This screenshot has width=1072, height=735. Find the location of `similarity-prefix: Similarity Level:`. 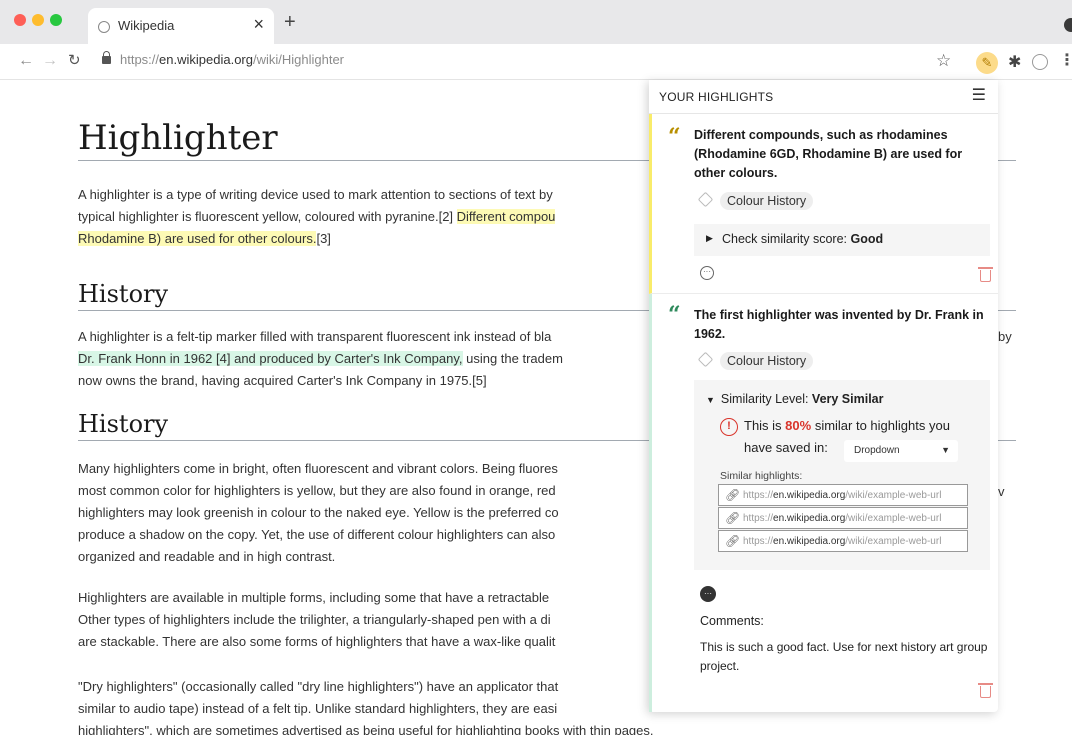

similarity-prefix: Similarity Level: is located at coordinates (766, 399).